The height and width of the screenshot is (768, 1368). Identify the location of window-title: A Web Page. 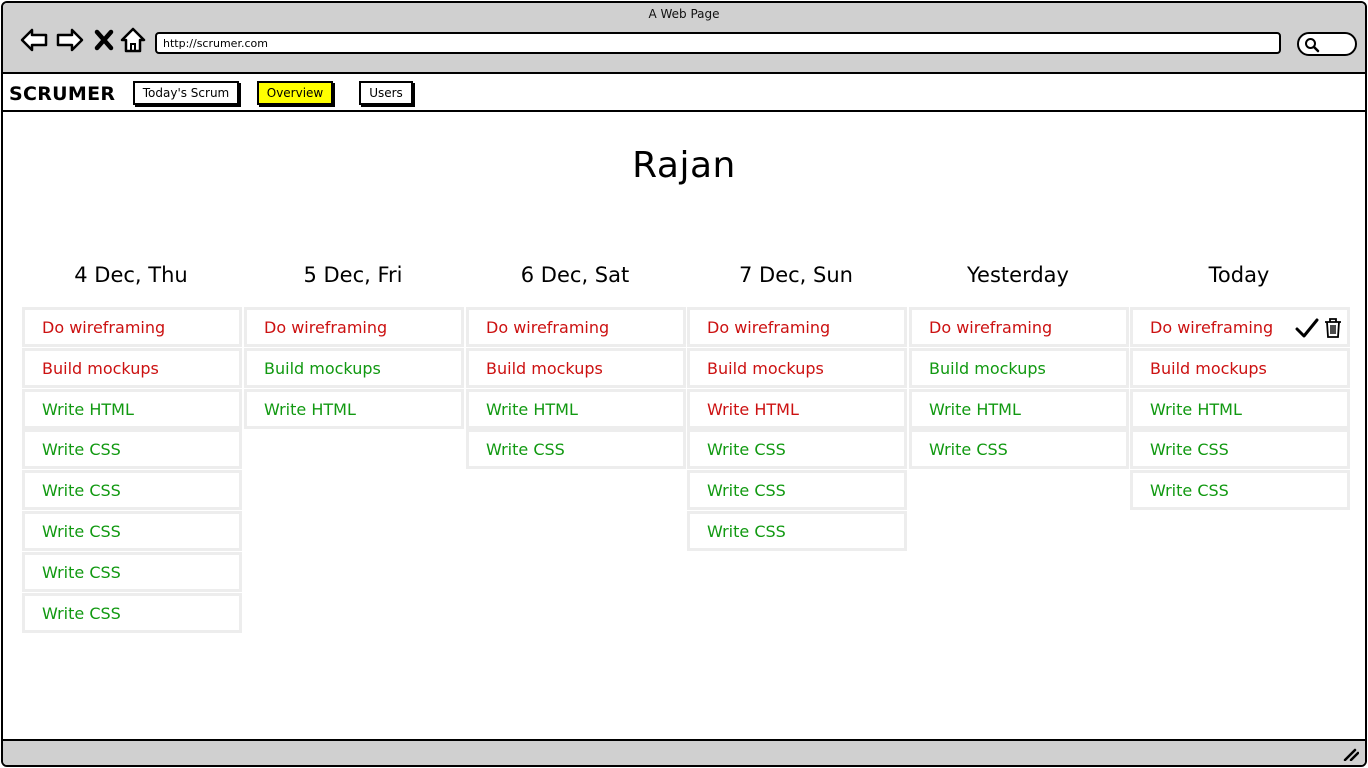
(684, 14).